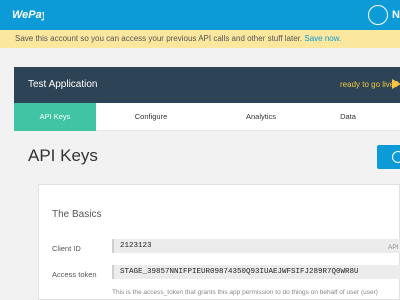 This screenshot has width=400, height=300. Describe the element at coordinates (63, 155) in the screenshot. I see `page-title: API Keys` at that location.